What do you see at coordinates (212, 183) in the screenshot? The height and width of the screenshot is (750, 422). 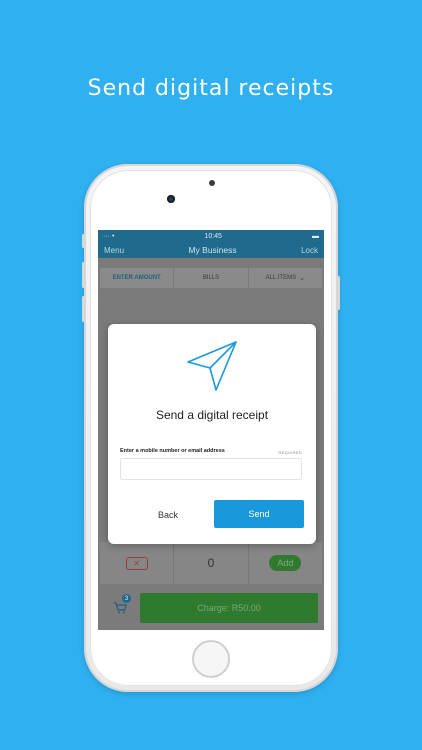 I see `speaker-icon` at bounding box center [212, 183].